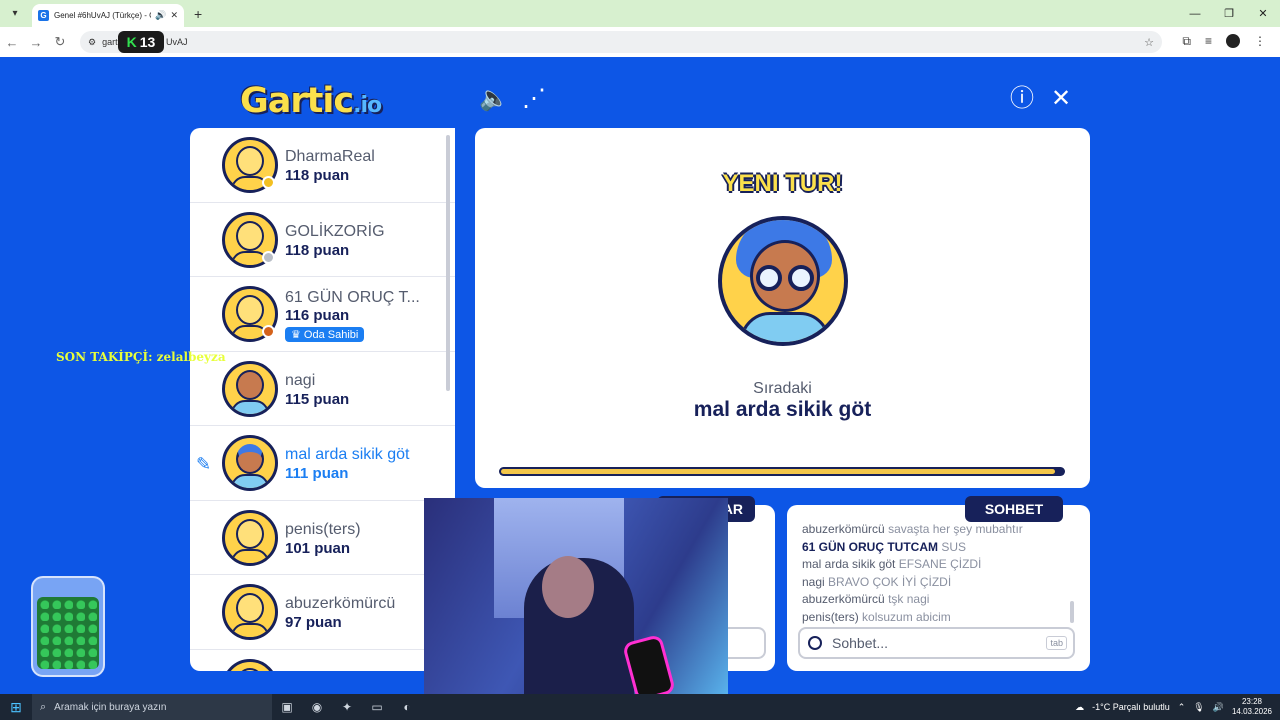 This screenshot has width=1280, height=720. I want to click on mic-icon: 🎙, so click(1198, 707).